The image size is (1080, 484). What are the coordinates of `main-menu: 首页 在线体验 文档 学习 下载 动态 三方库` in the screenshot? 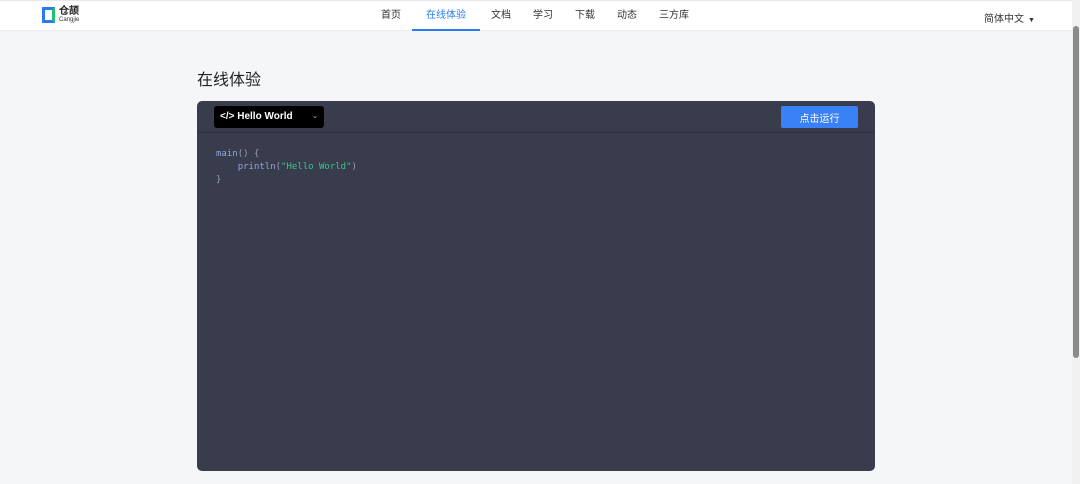 It's located at (535, 16).